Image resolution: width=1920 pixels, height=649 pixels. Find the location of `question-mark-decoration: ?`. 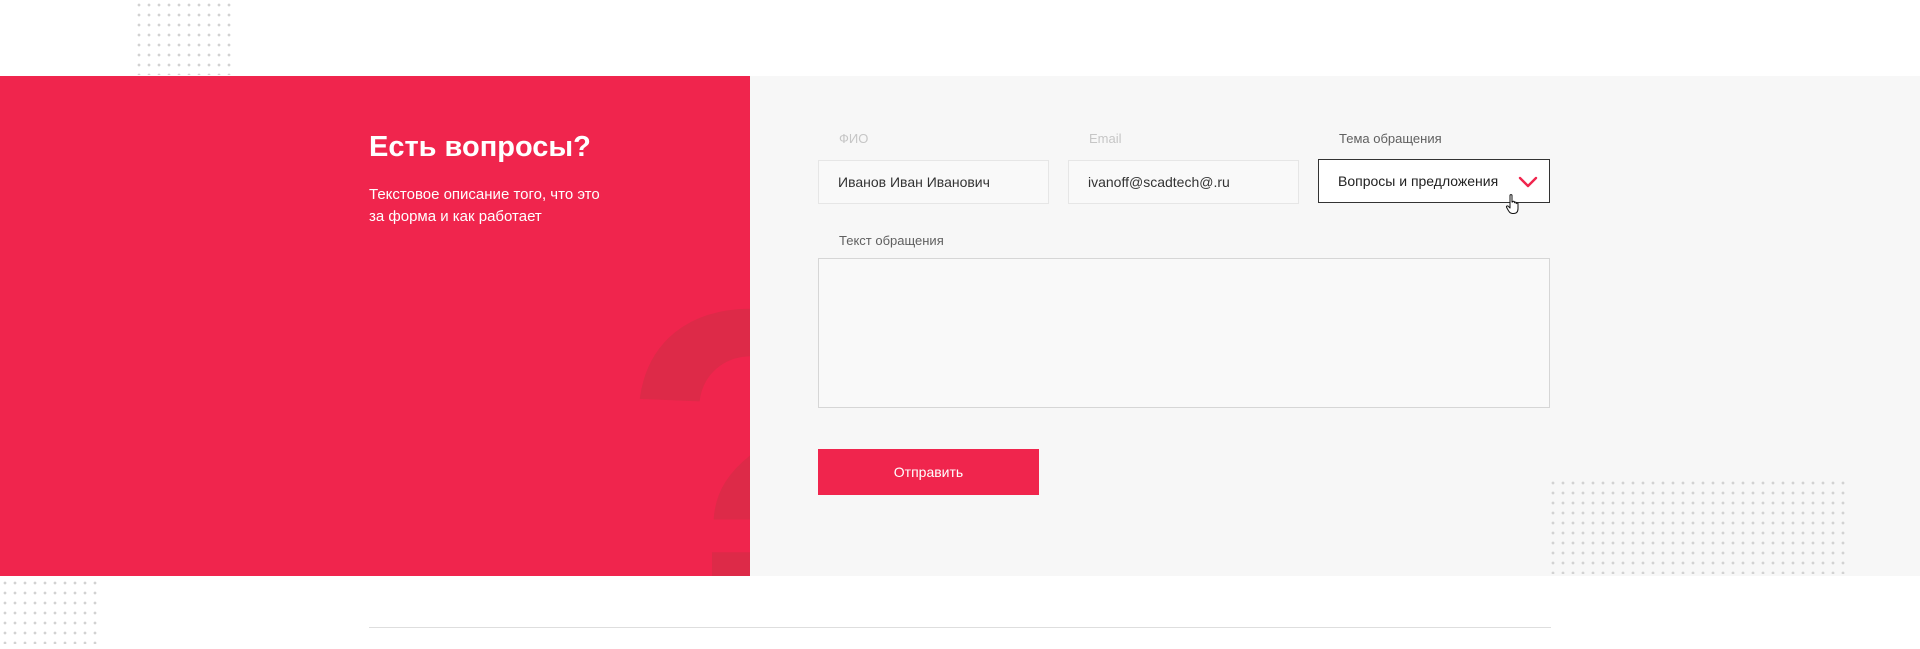

question-mark-decoration: ? is located at coordinates (685, 411).